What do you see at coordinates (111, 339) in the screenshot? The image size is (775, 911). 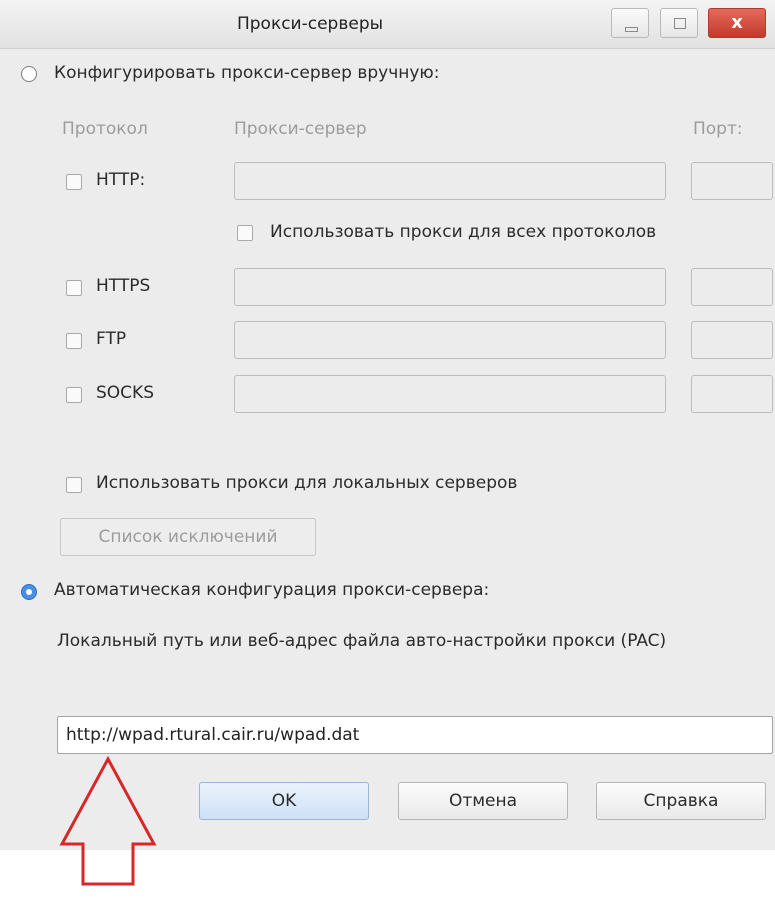 I see `ftp-label: FTP` at bounding box center [111, 339].